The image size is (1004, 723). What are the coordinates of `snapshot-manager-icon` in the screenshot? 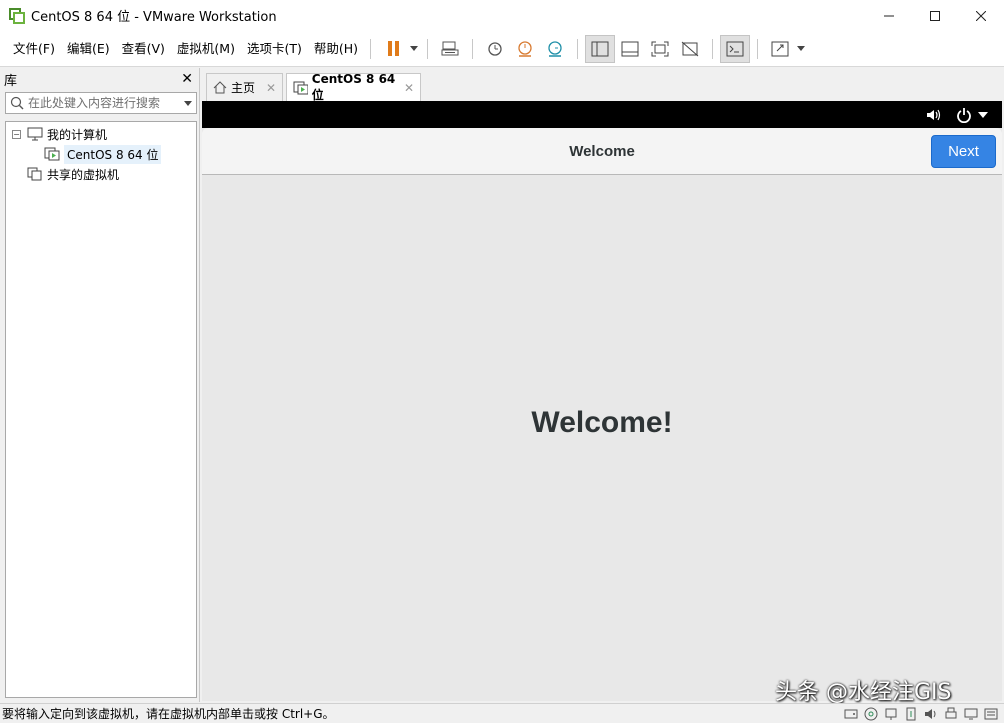 It's located at (555, 48).